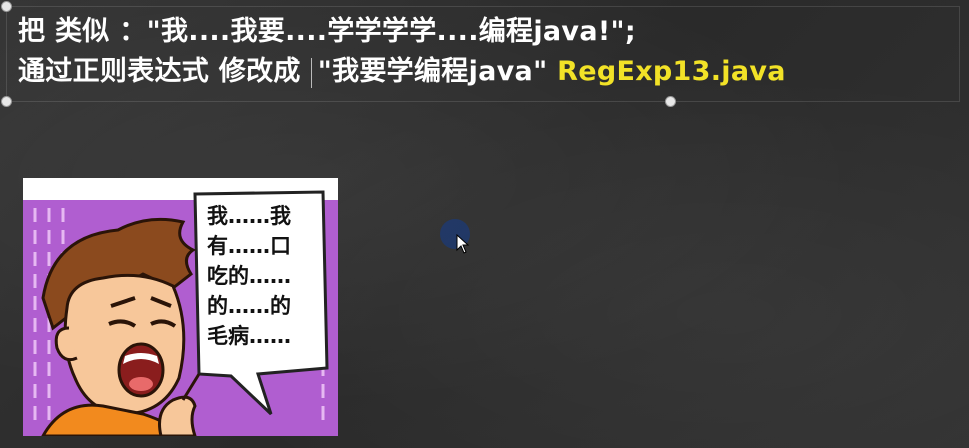 The image size is (969, 448). What do you see at coordinates (311, 72) in the screenshot?
I see `text-caret` at bounding box center [311, 72].